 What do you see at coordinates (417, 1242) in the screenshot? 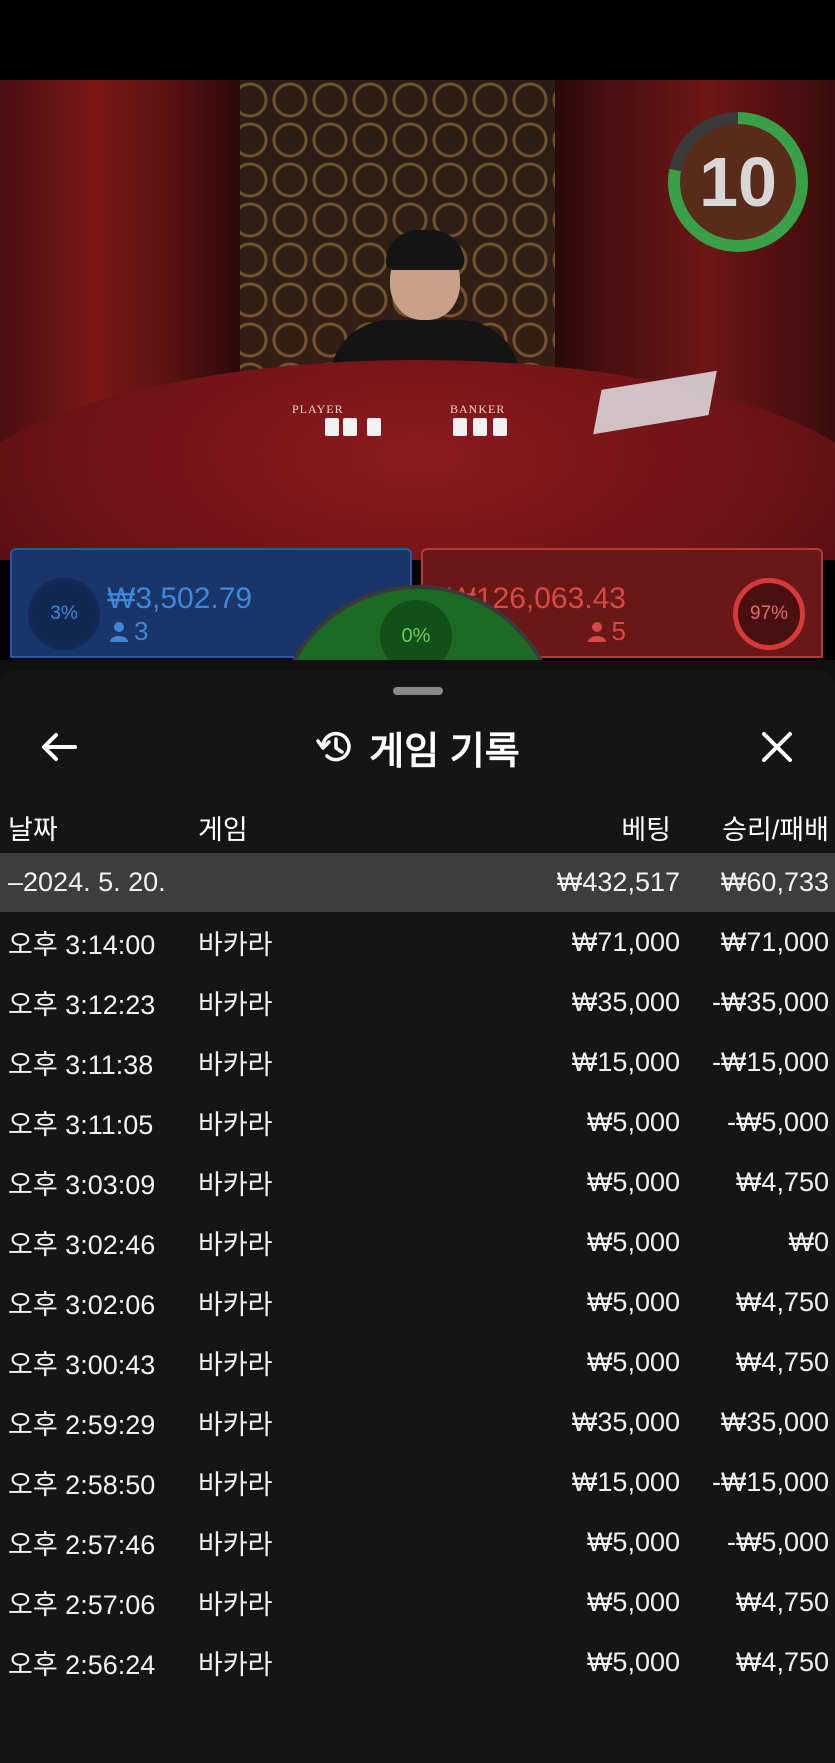
I see `history-row: 오후 3:02:46 바카라 ₩5,000 ₩0` at bounding box center [417, 1242].